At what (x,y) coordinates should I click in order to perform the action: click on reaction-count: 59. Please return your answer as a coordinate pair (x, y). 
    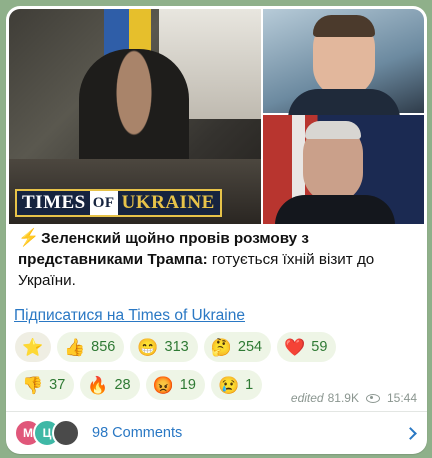
    Looking at the image, I should click on (319, 347).